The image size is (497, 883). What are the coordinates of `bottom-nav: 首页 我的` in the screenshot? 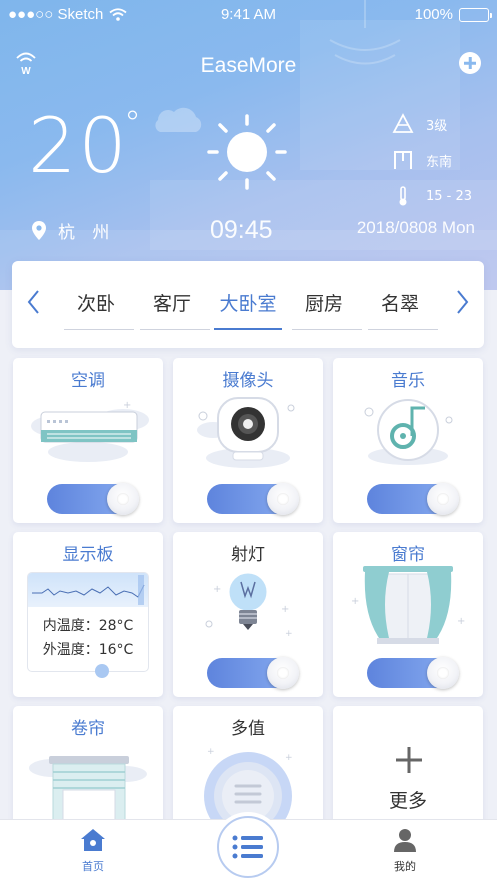 It's located at (248, 849).